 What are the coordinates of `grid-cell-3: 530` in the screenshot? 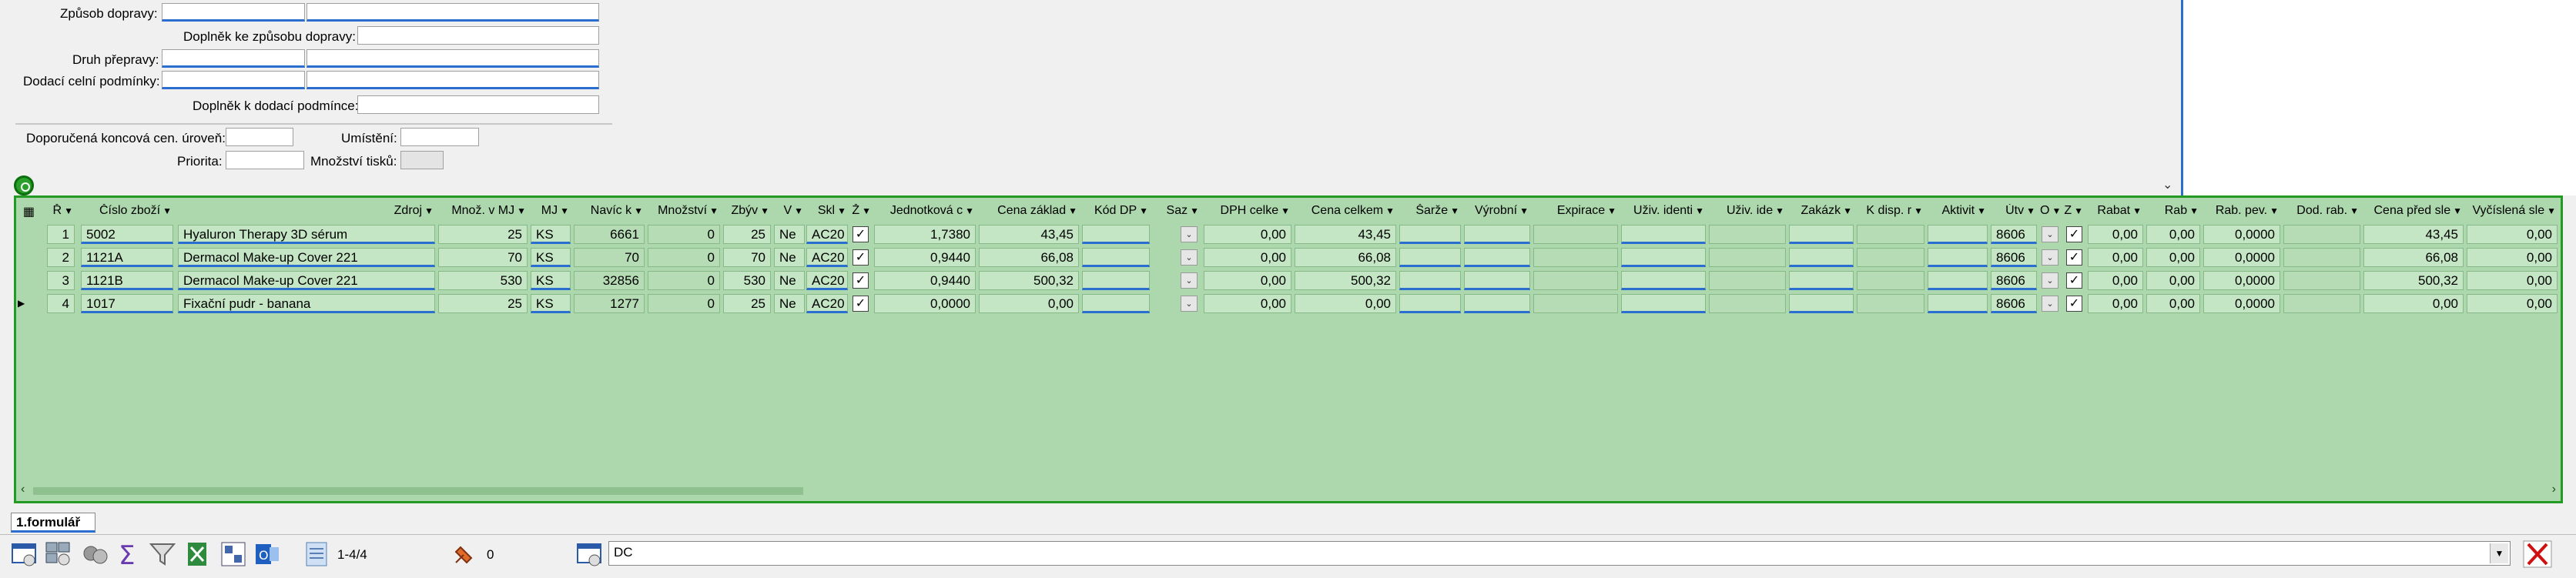 It's located at (483, 280).